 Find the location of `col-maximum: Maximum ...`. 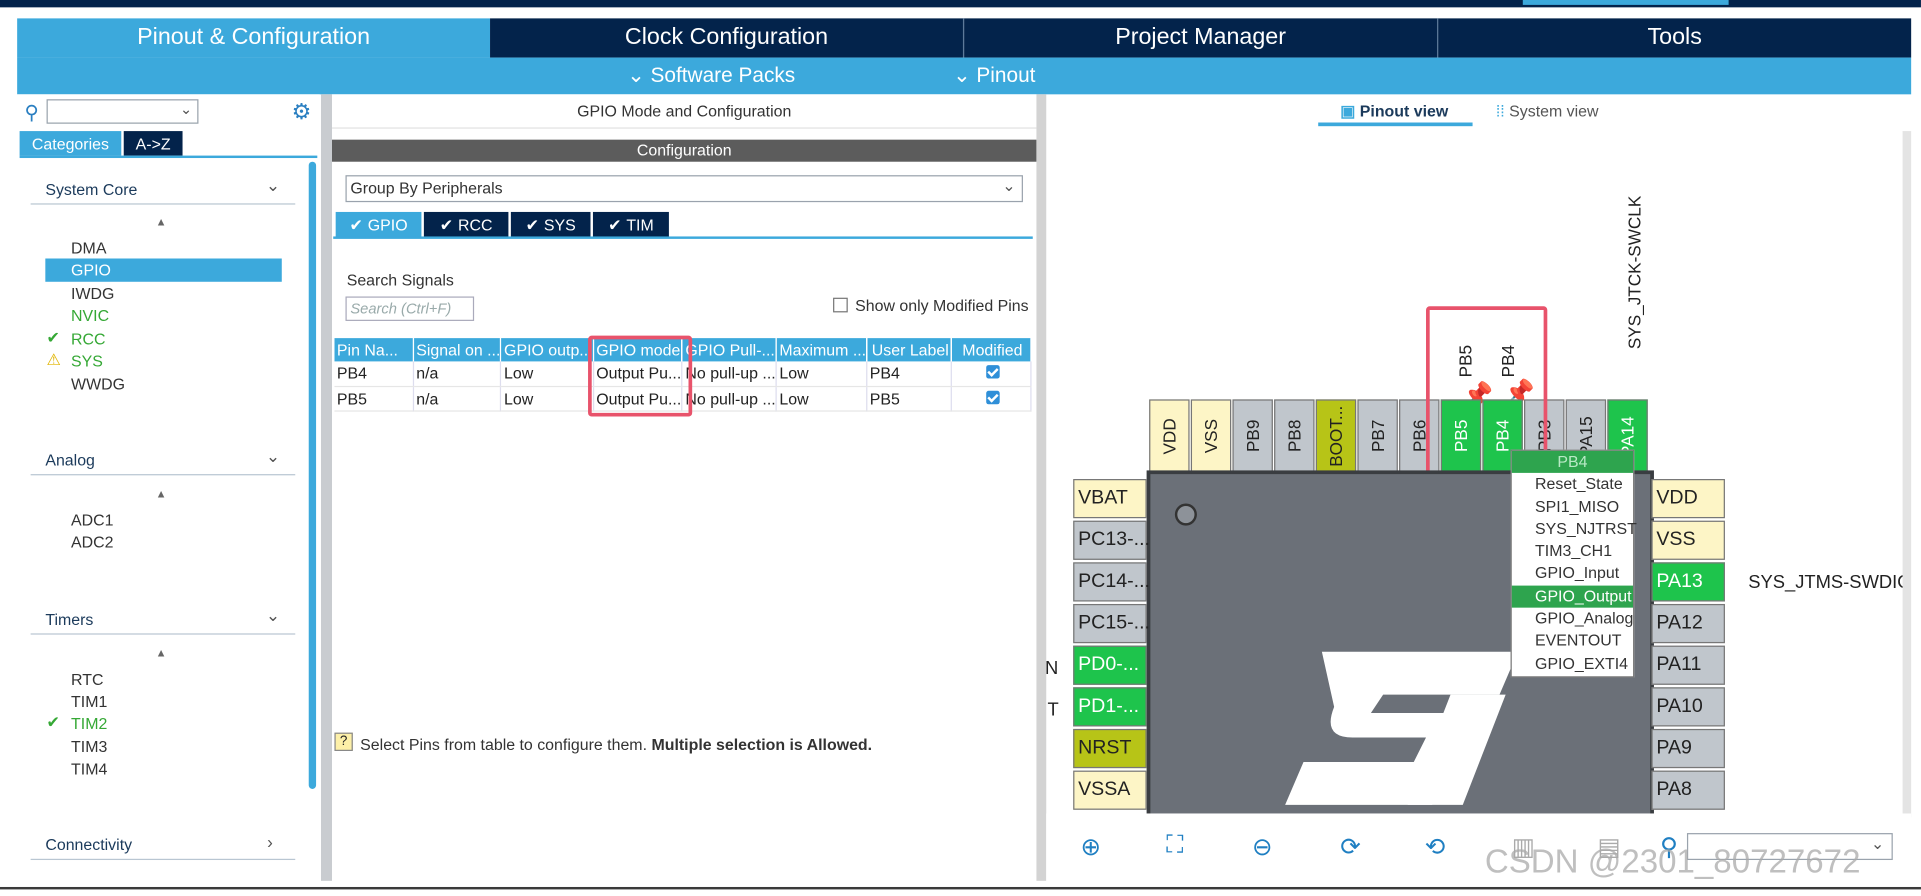

col-maximum: Maximum ... is located at coordinates (822, 350).